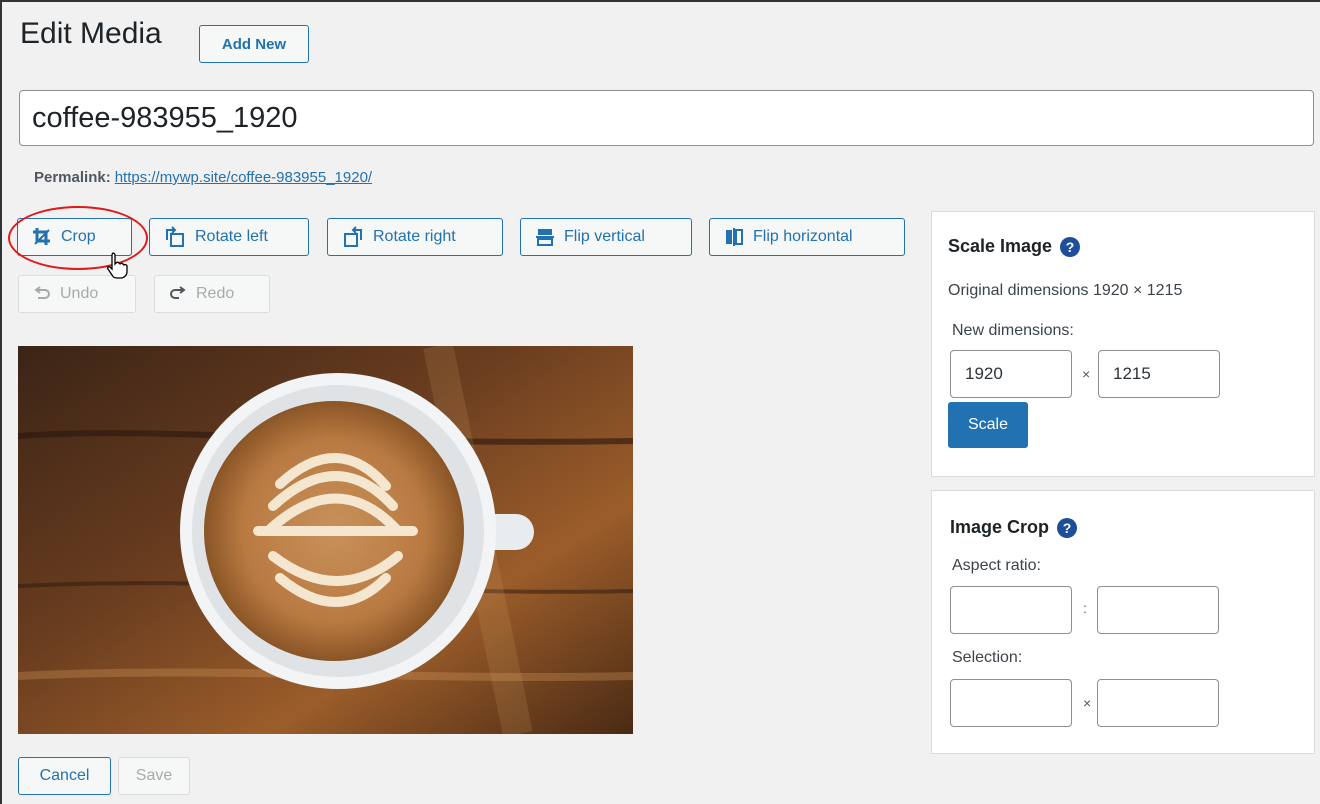 Image resolution: width=1320 pixels, height=804 pixels. Describe the element at coordinates (1065, 290) in the screenshot. I see `original-dimensions: Original dimensions 1920 × 1215` at that location.